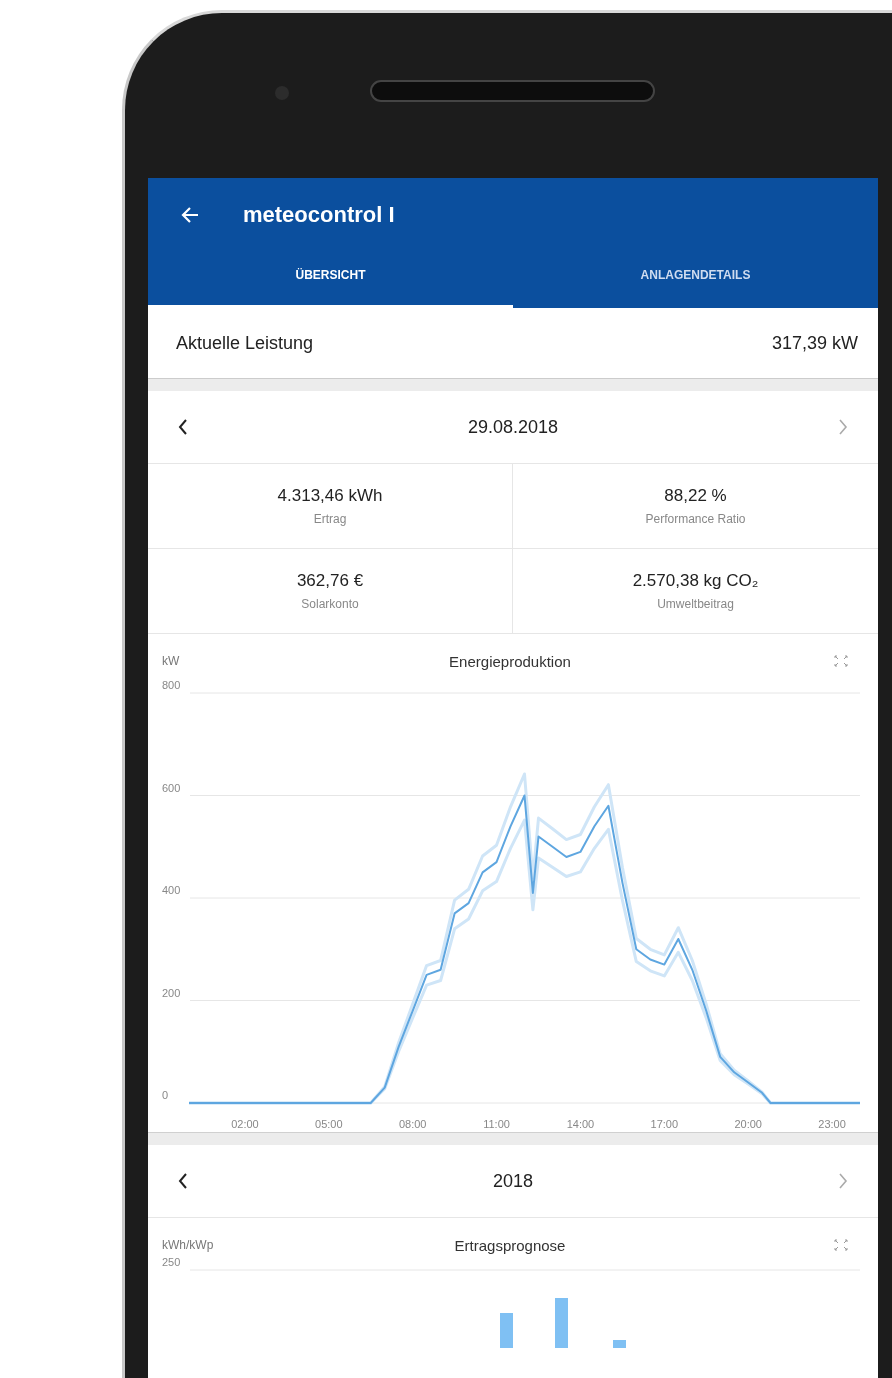 Image resolution: width=892 pixels, height=1378 pixels. I want to click on year-label: 2018, so click(512, 1181).